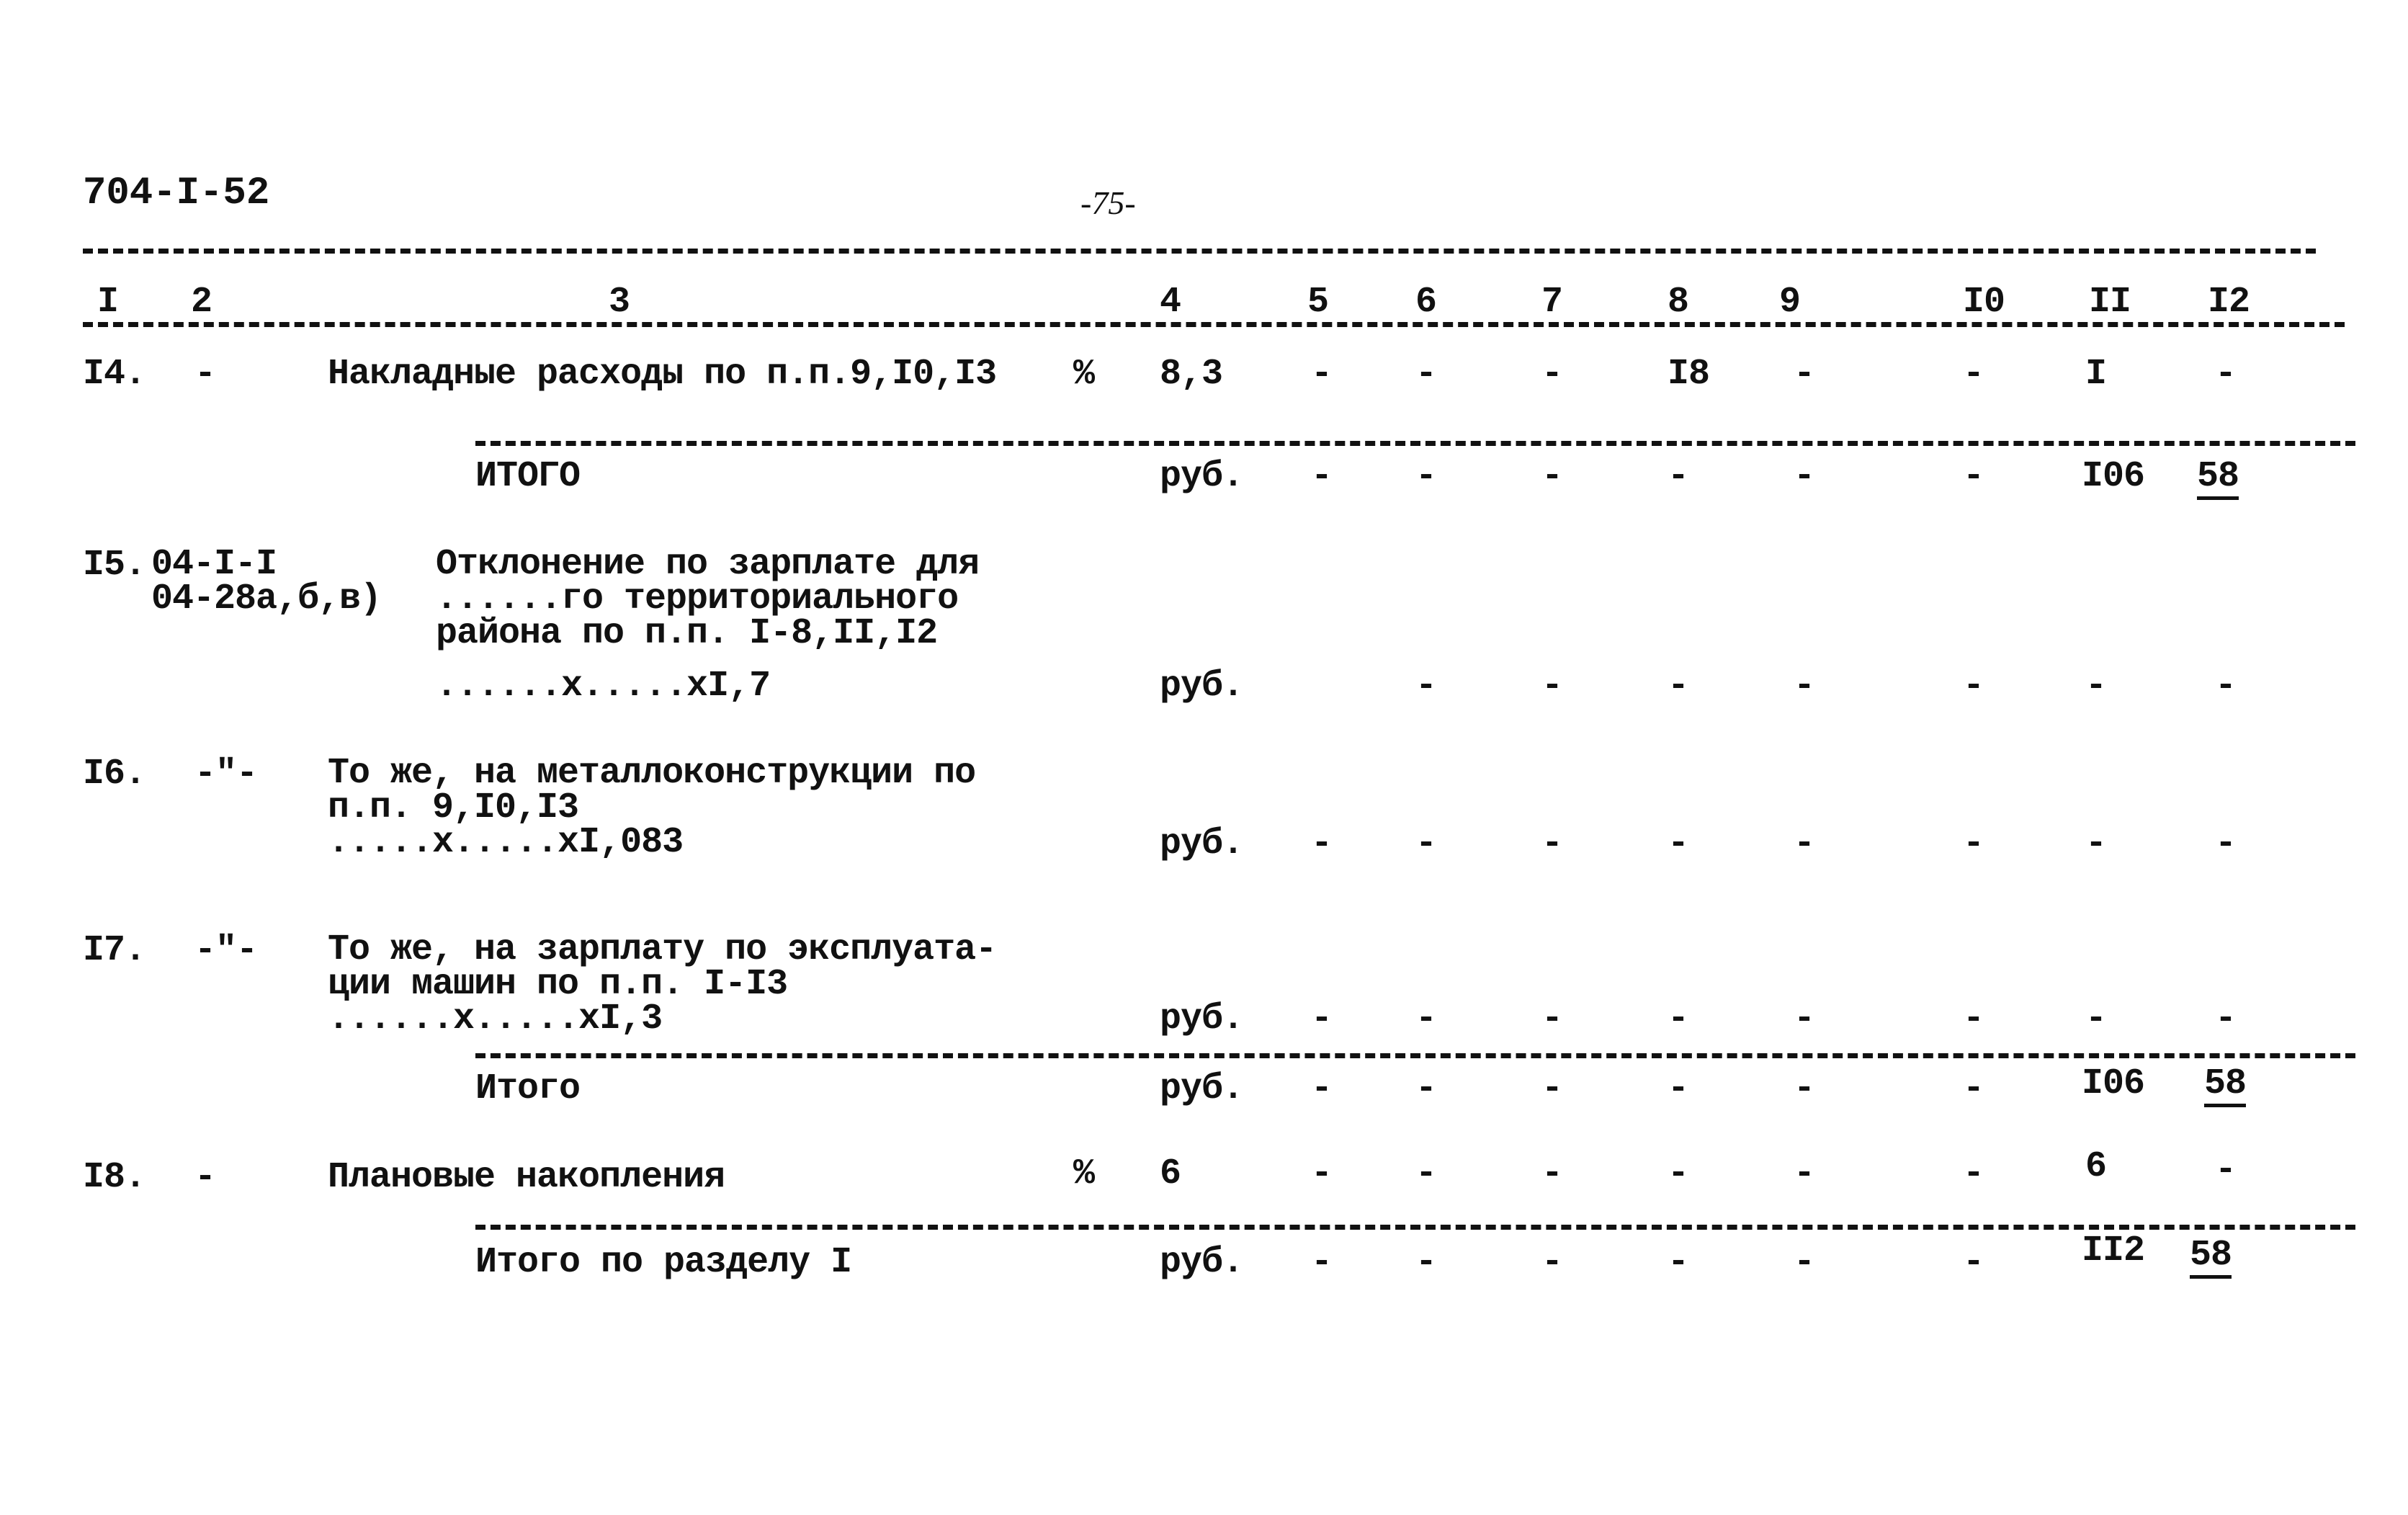 The image size is (2408, 1515). Describe the element at coordinates (2113, 1251) in the screenshot. I see `cell-c11: II2` at that location.